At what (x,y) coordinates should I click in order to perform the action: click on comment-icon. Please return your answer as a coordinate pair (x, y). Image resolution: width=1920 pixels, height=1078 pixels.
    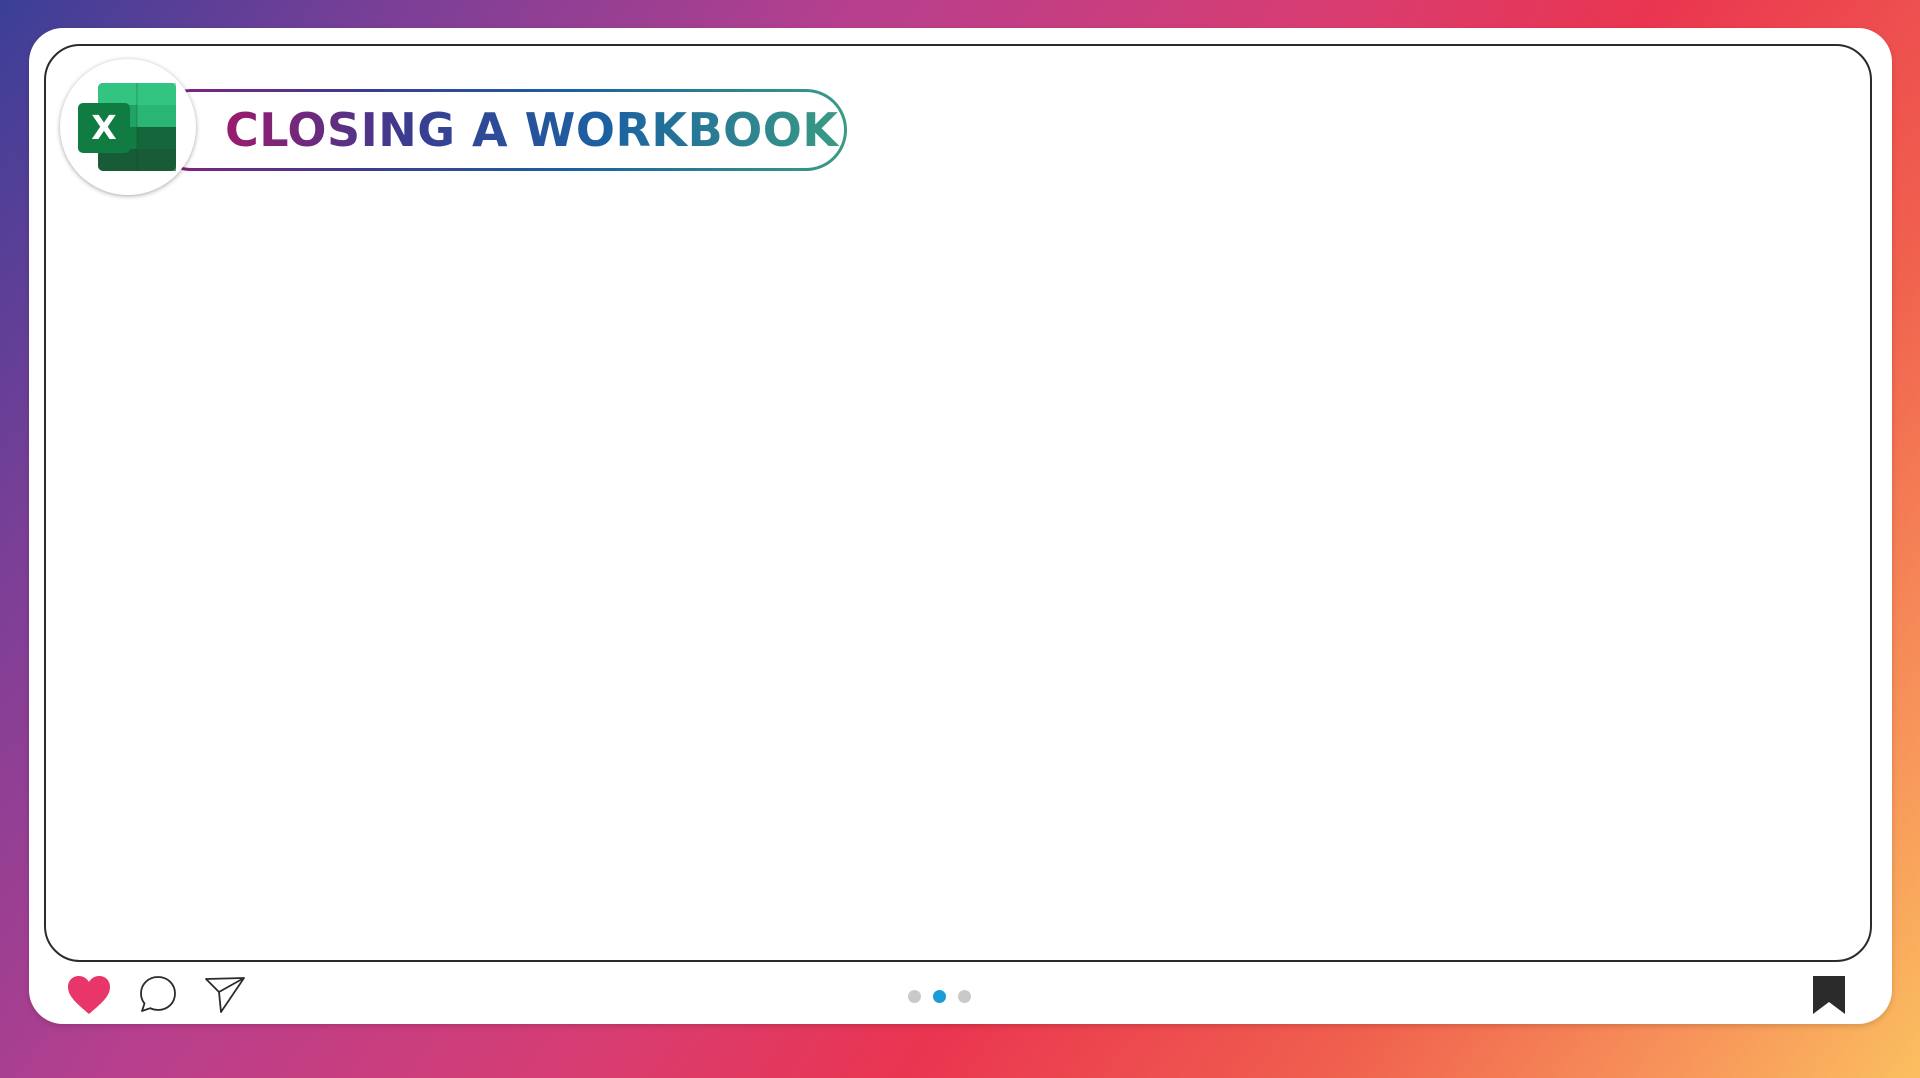
    Looking at the image, I should click on (158, 994).